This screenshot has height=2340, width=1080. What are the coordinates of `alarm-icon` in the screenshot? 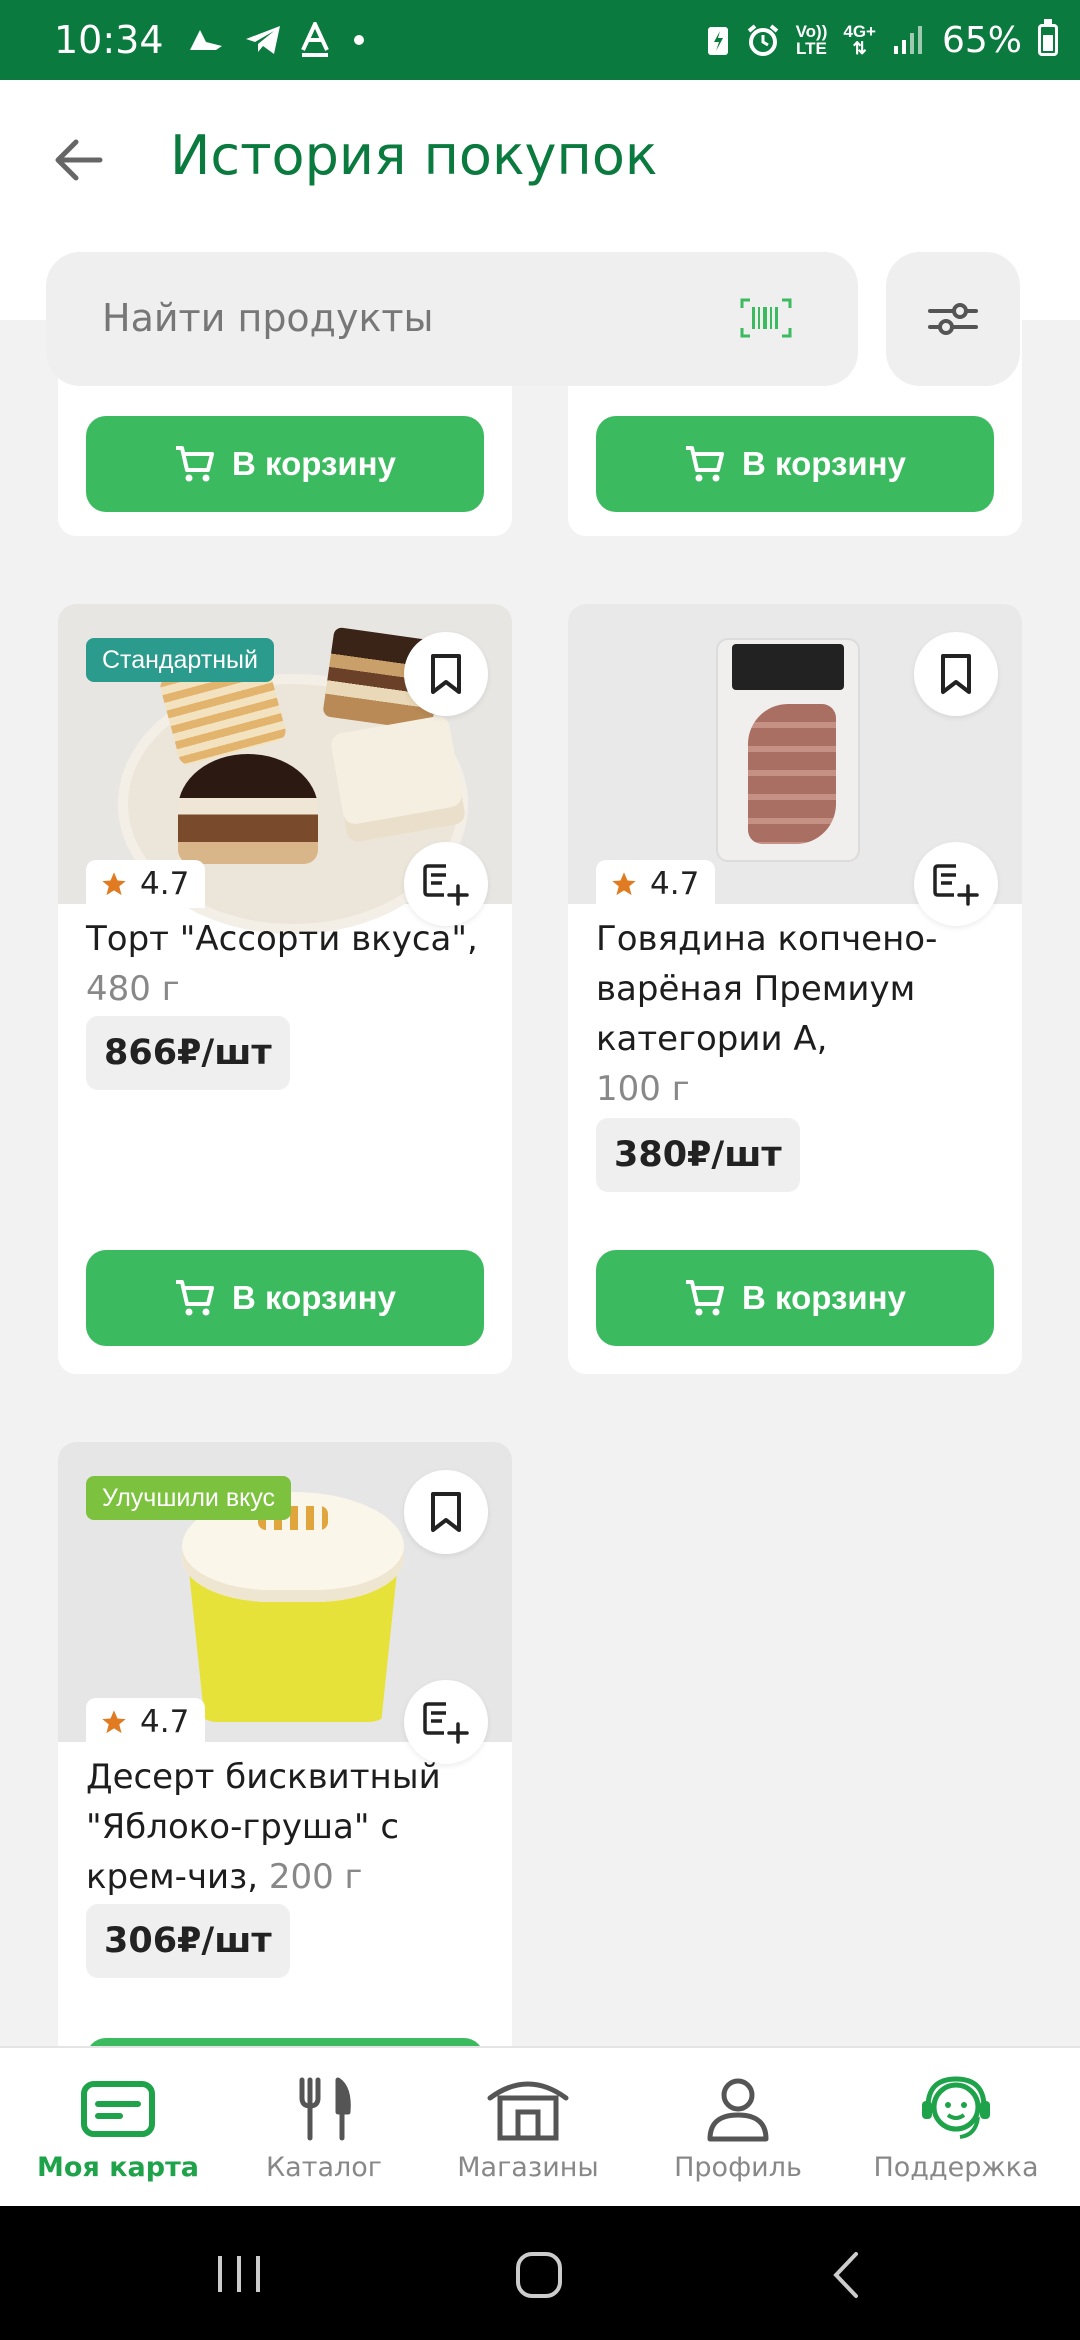 It's located at (762, 40).